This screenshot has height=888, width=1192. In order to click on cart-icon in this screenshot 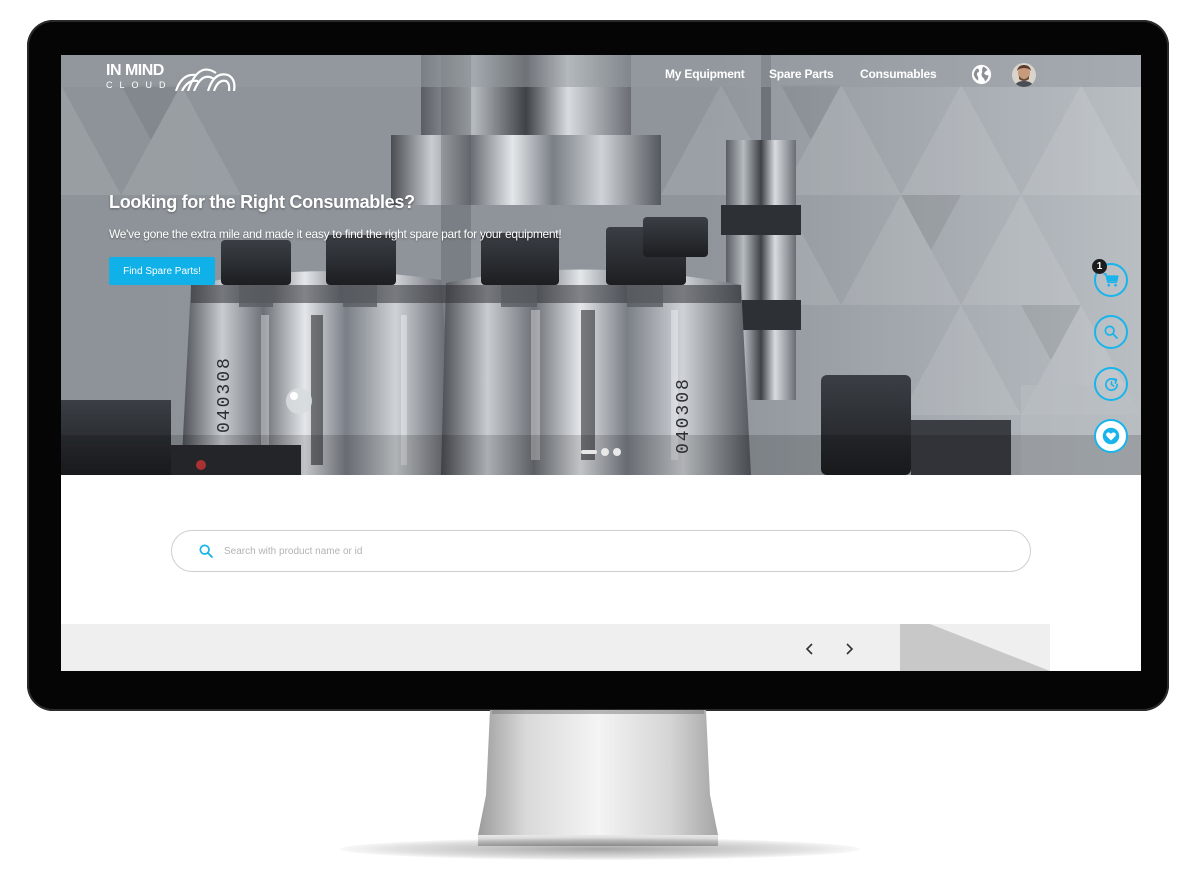, I will do `click(1111, 280)`.